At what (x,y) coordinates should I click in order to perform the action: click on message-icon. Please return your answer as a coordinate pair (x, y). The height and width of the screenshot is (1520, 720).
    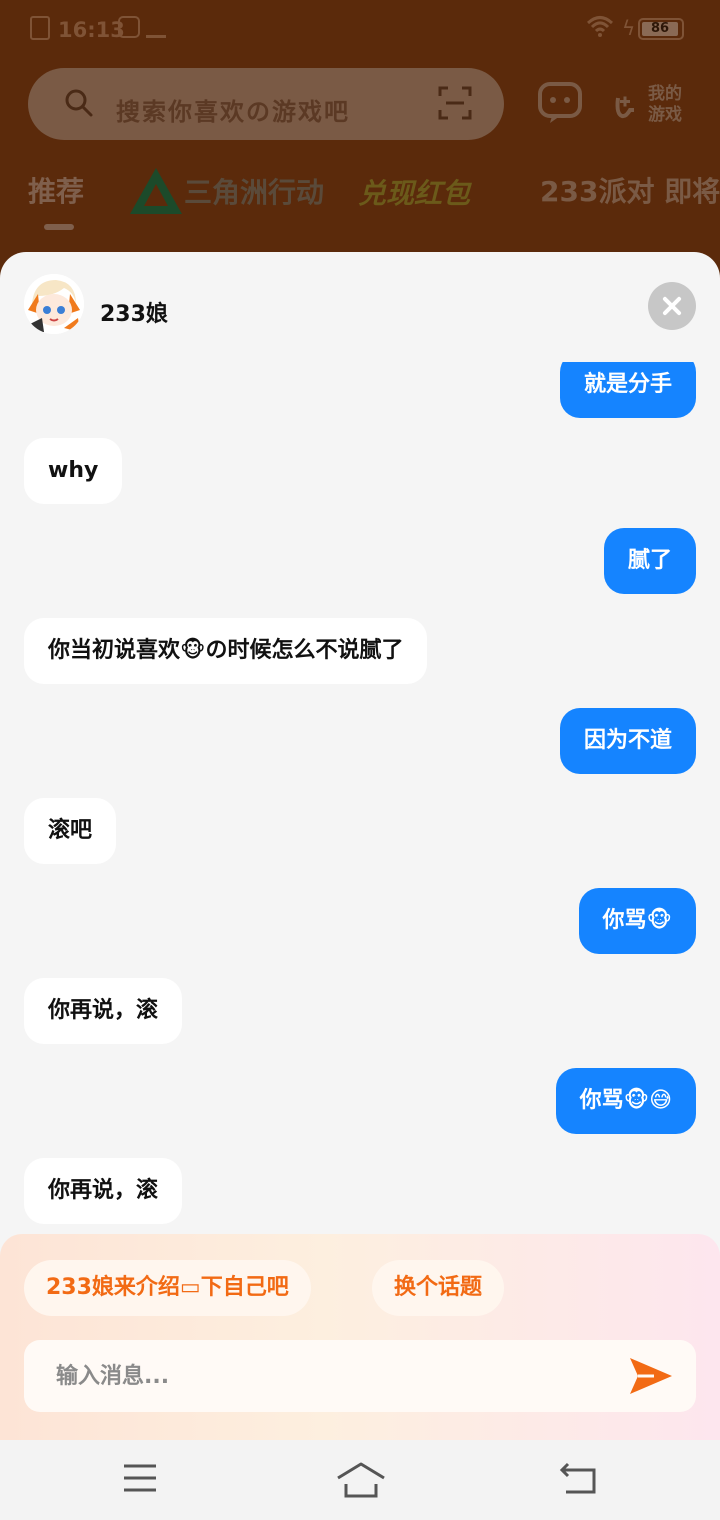
    Looking at the image, I should click on (560, 103).